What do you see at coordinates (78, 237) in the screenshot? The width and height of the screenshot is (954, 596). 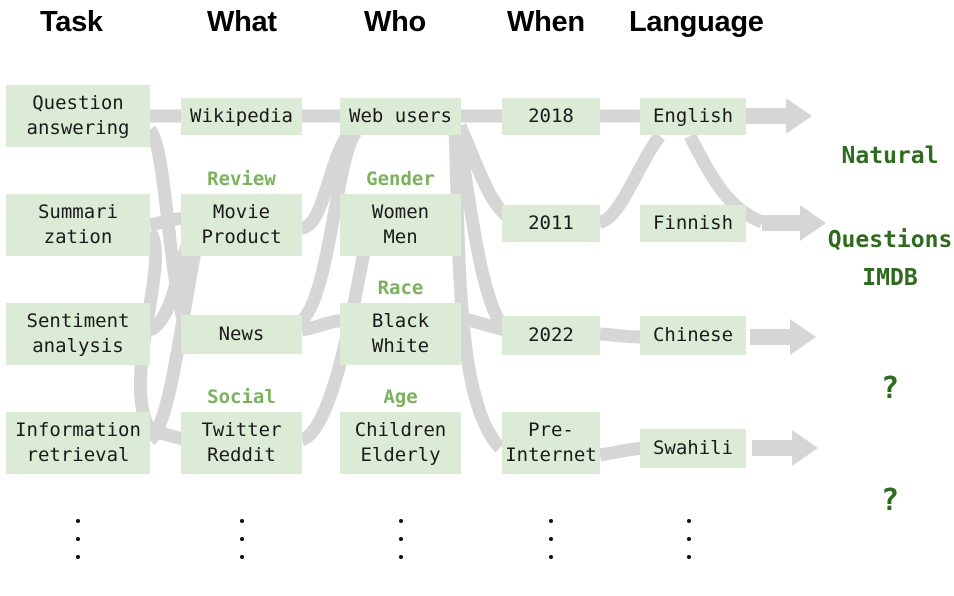 I see `node-line: zation` at bounding box center [78, 237].